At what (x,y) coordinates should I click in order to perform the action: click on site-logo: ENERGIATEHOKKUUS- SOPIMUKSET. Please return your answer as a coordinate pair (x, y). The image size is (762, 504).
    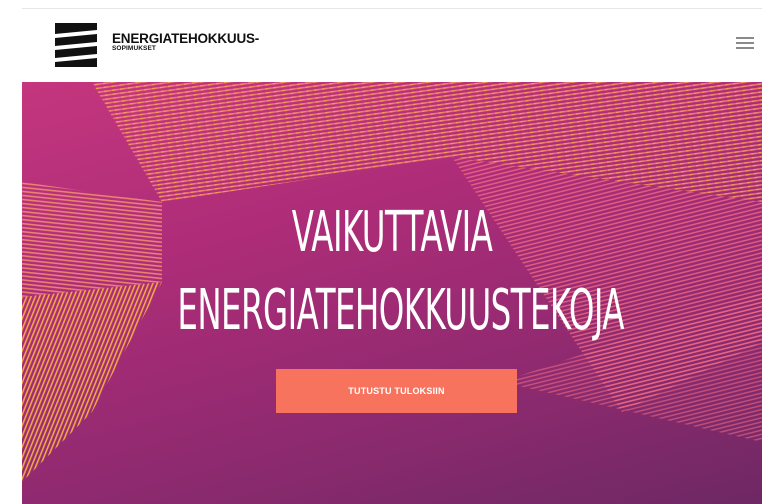
    Looking at the image, I should click on (156, 45).